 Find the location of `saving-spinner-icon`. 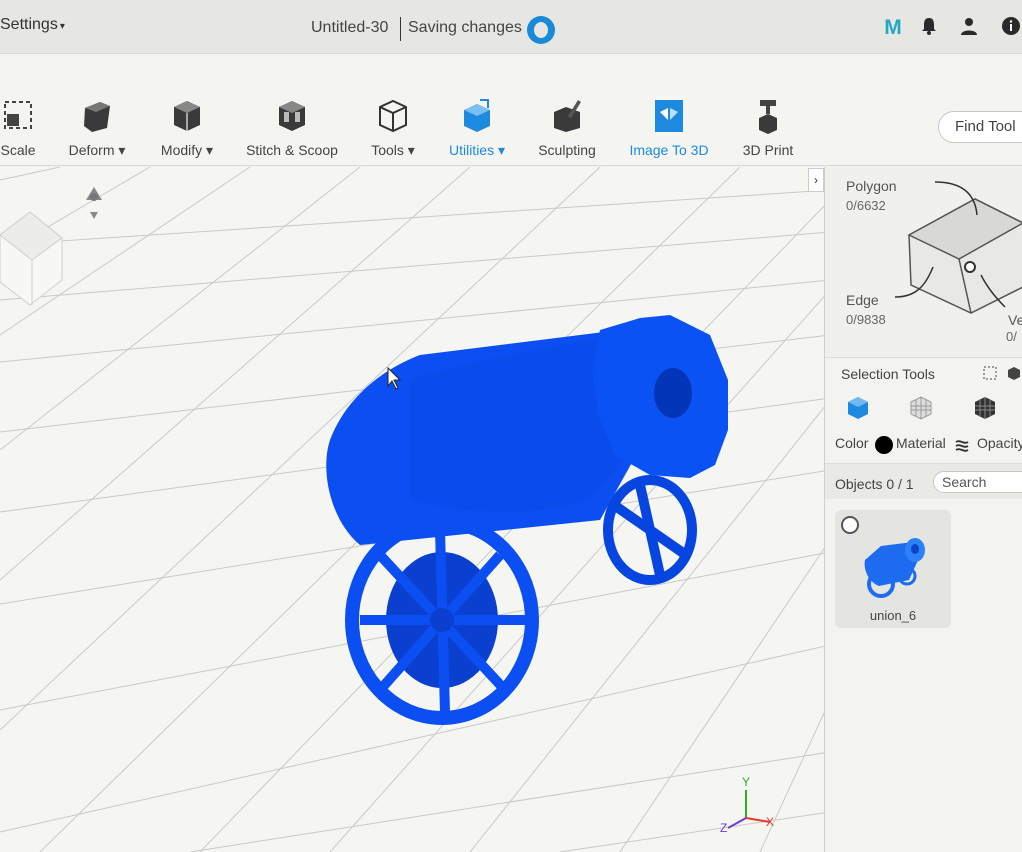

saving-spinner-icon is located at coordinates (541, 30).